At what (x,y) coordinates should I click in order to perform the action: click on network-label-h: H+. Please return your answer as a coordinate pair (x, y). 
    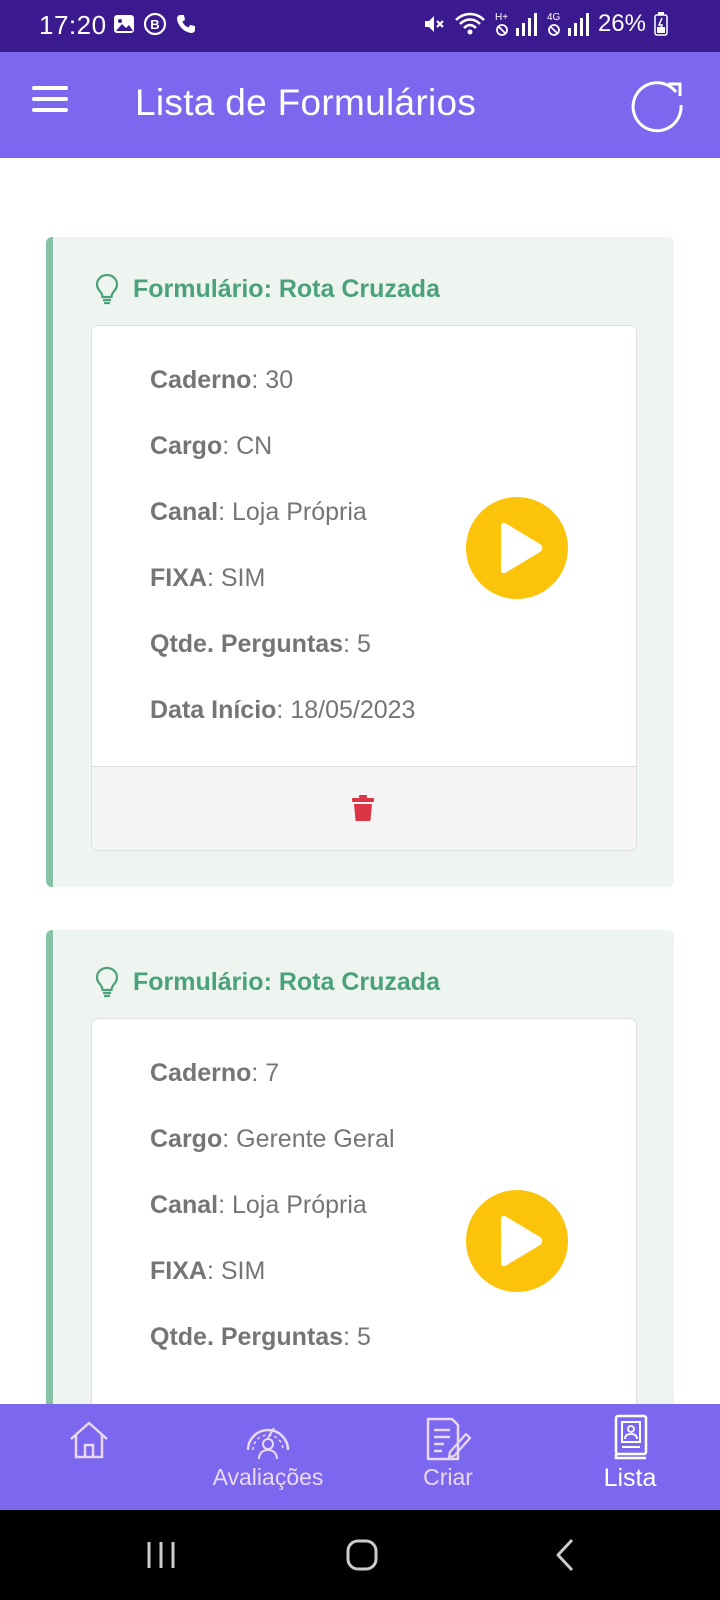
    Looking at the image, I should click on (501, 17).